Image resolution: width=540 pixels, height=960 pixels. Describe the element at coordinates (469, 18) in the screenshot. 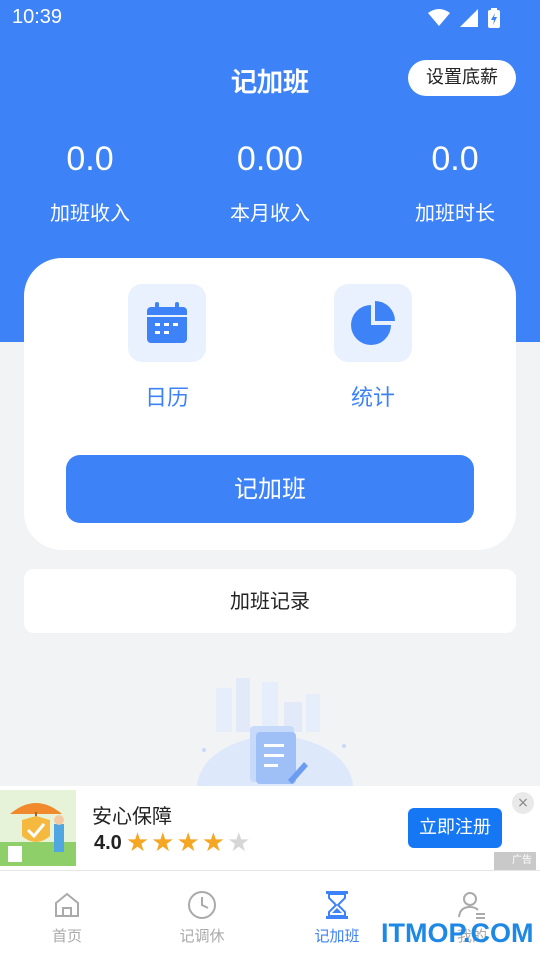

I see `signal-icon` at that location.